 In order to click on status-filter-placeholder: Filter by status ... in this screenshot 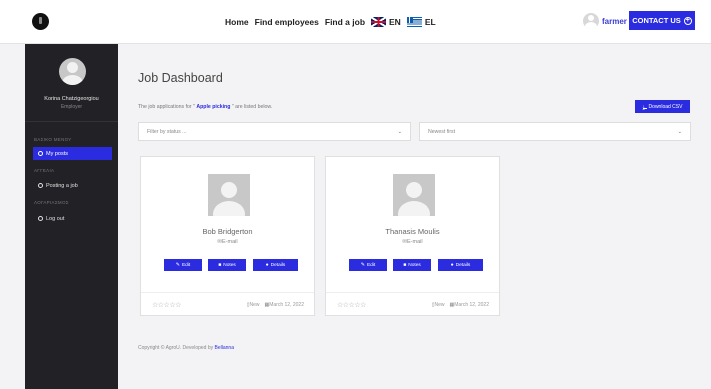, I will do `click(167, 131)`.